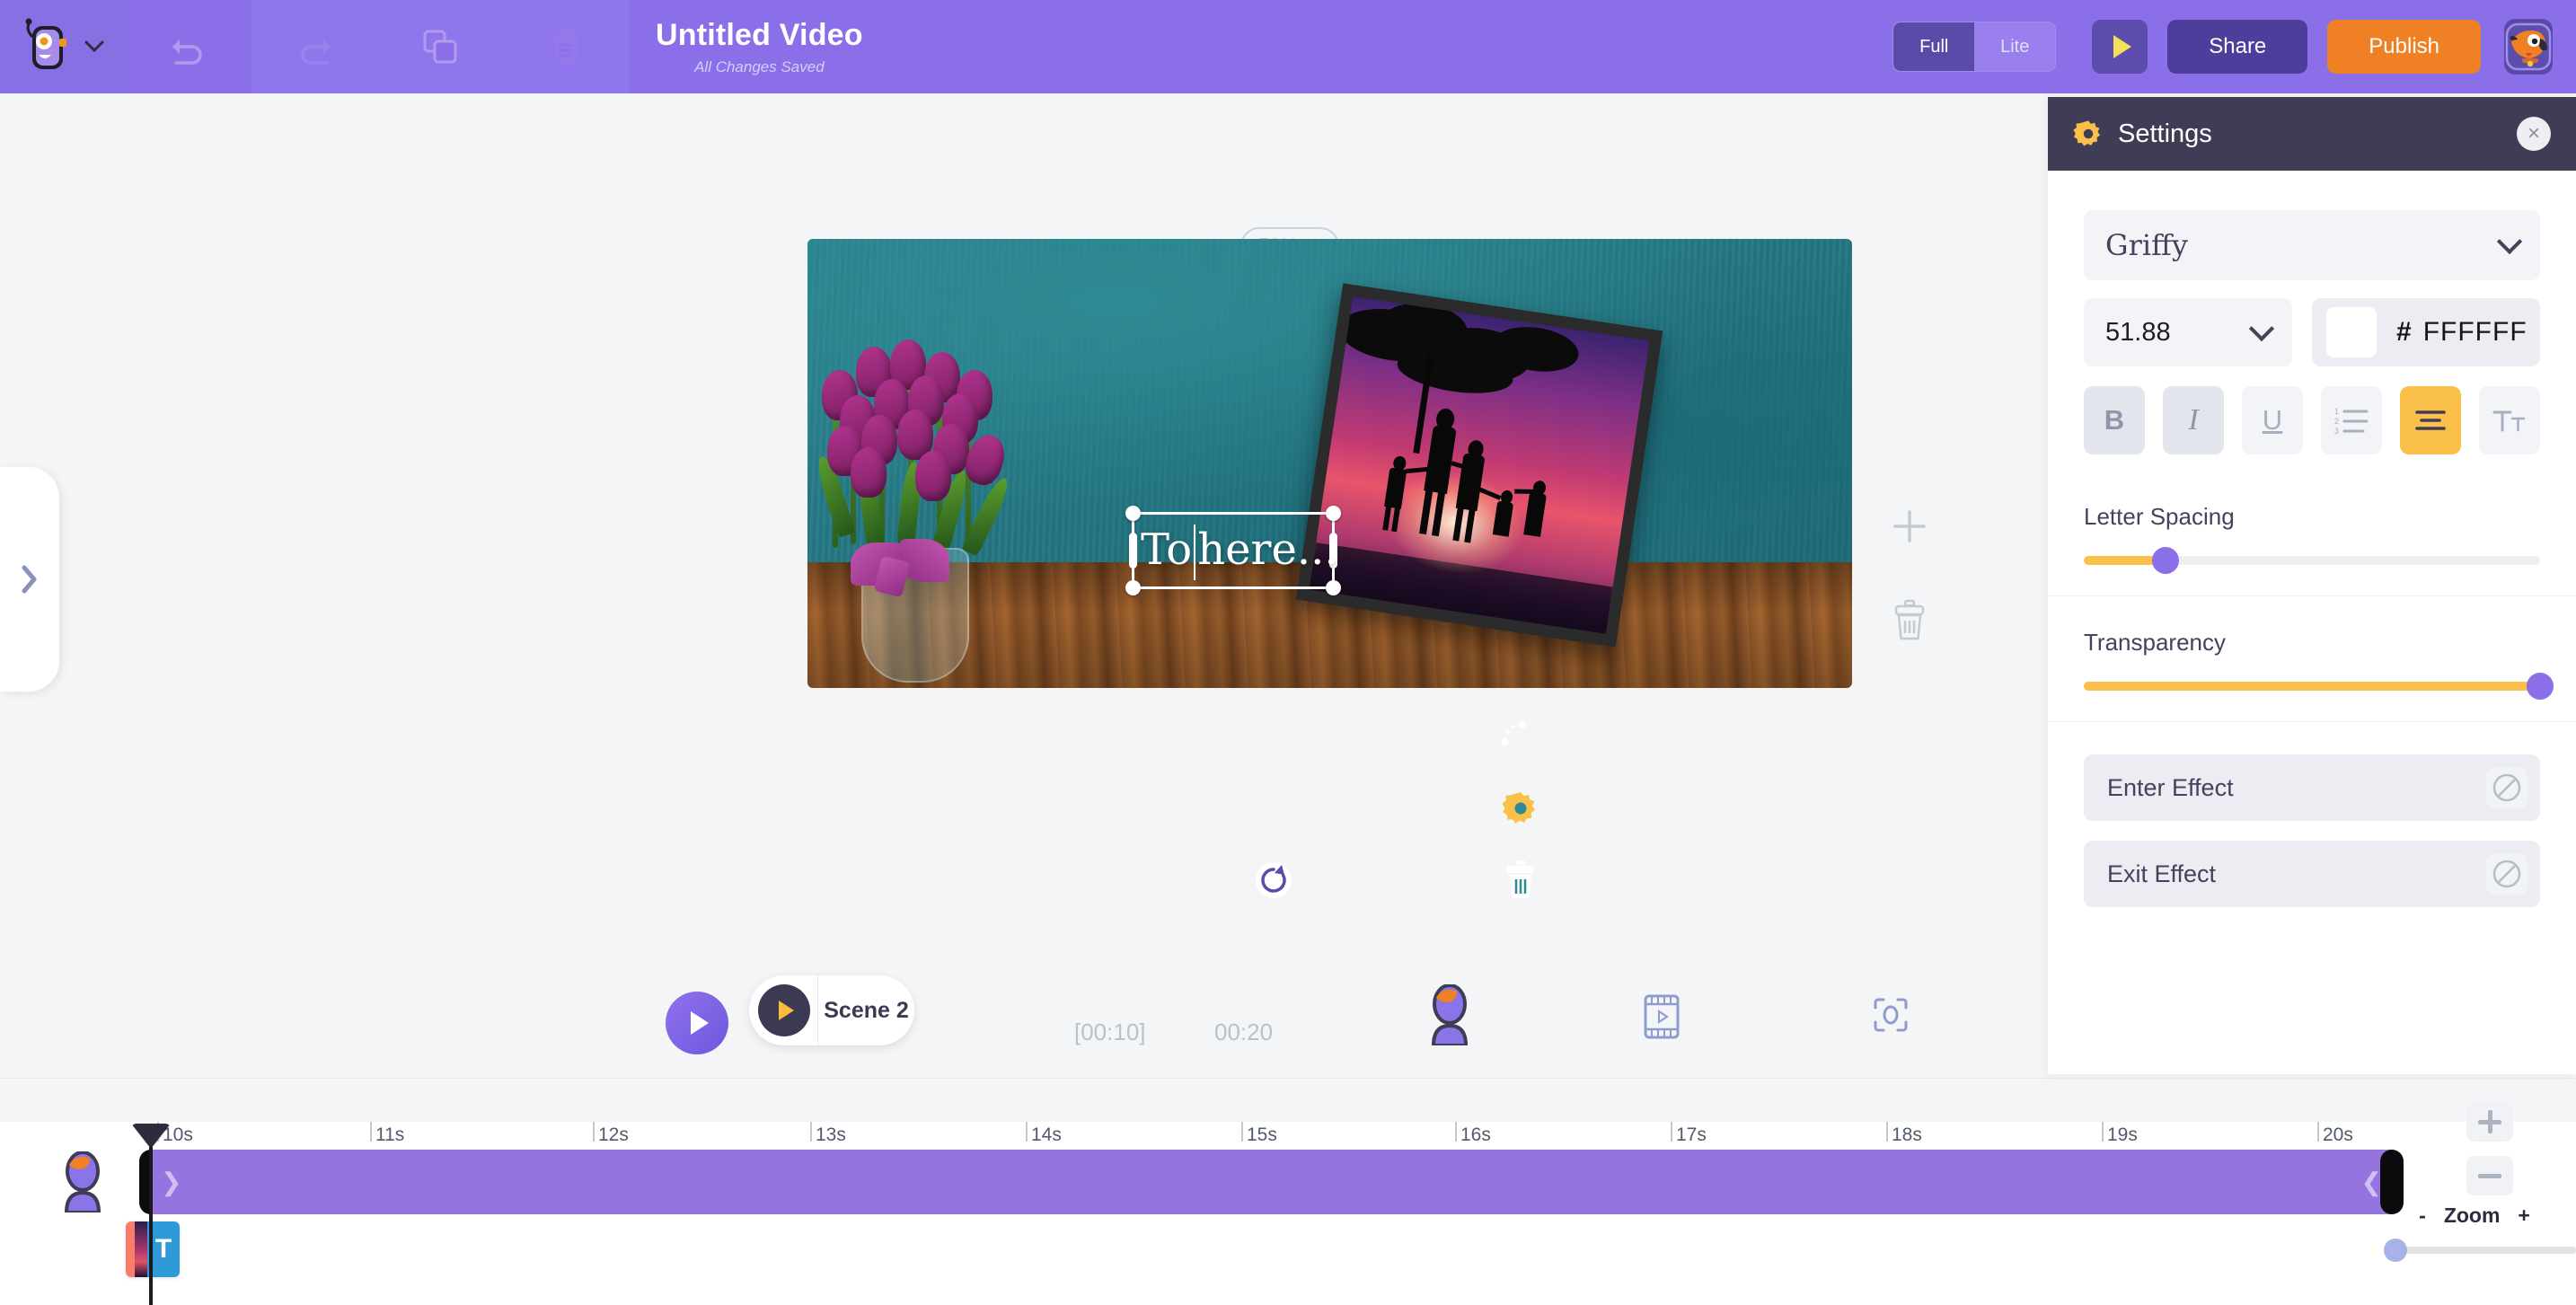  What do you see at coordinates (1689, 1133) in the screenshot?
I see `timeline-tick: 17s` at bounding box center [1689, 1133].